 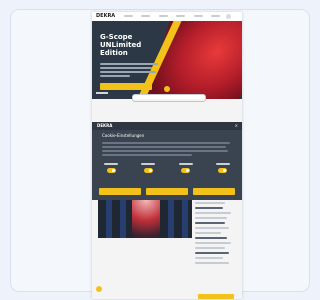 What do you see at coordinates (120, 191) in the screenshot?
I see `reject-button` at bounding box center [120, 191].